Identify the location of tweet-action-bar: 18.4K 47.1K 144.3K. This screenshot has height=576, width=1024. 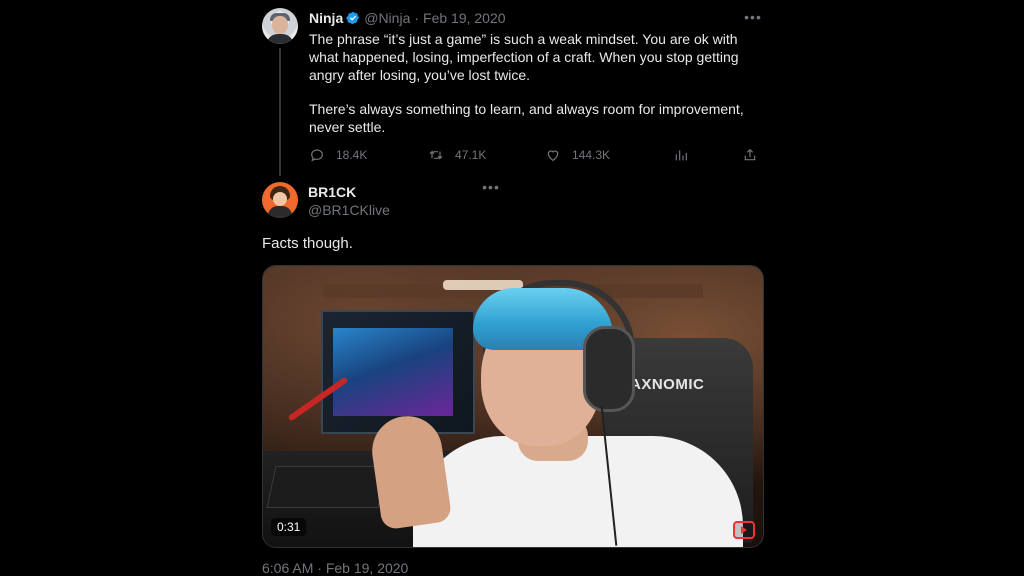
(534, 156).